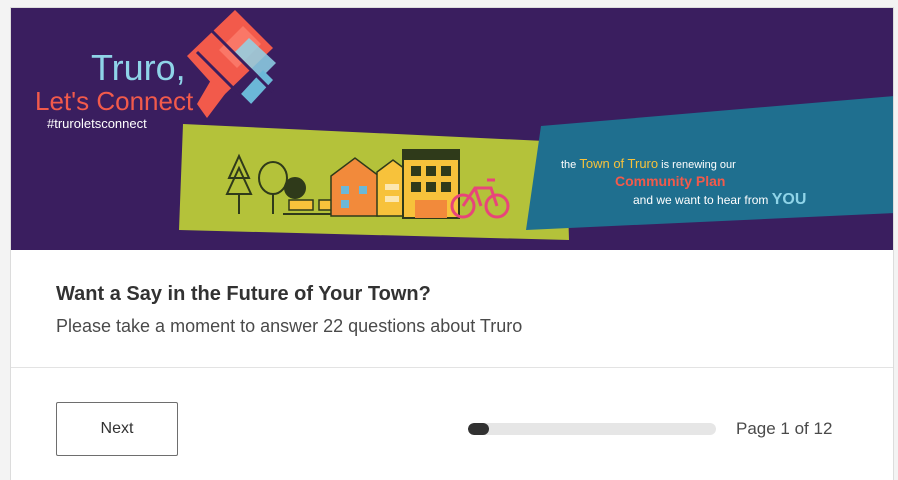 This screenshot has width=898, height=480. What do you see at coordinates (784, 428) in the screenshot?
I see `page-indicator: Page 1 of 12` at bounding box center [784, 428].